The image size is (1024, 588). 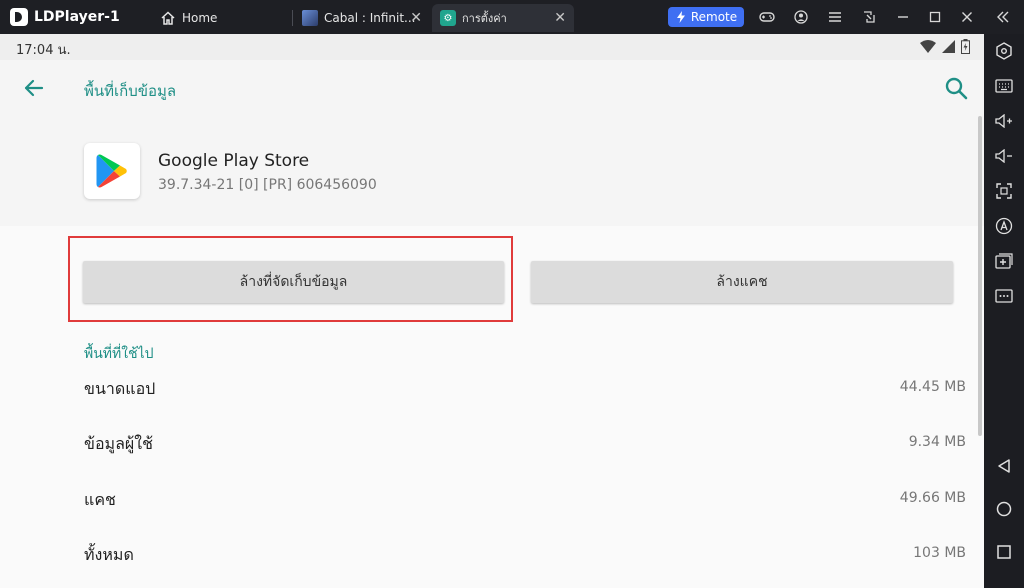 I want to click on highlight-annotation-box, so click(x=290, y=279).